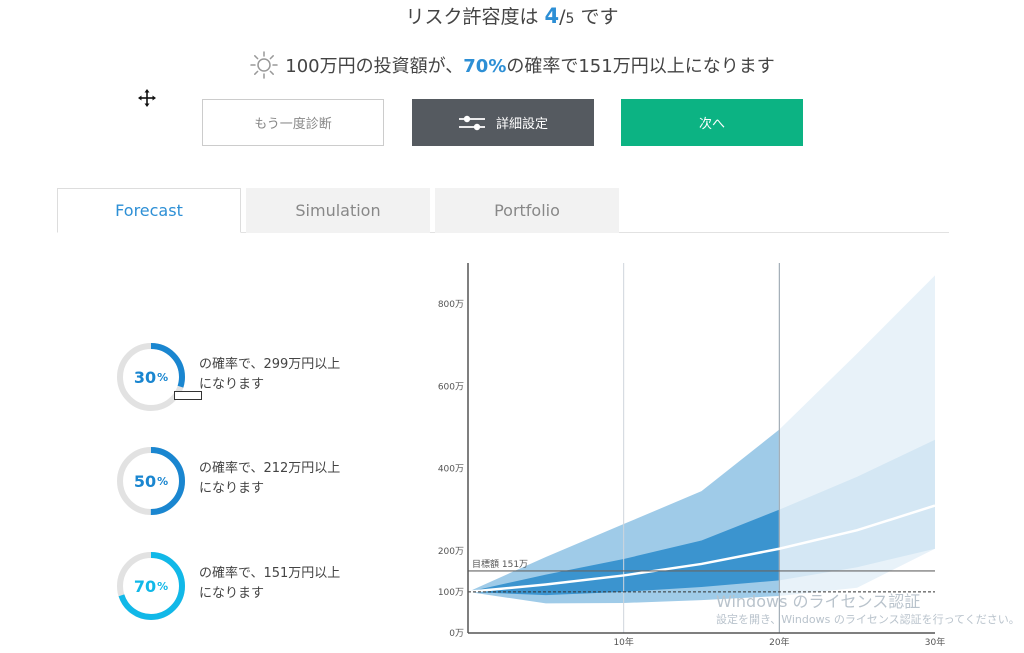  I want to click on x-tick-label: 10年, so click(623, 642).